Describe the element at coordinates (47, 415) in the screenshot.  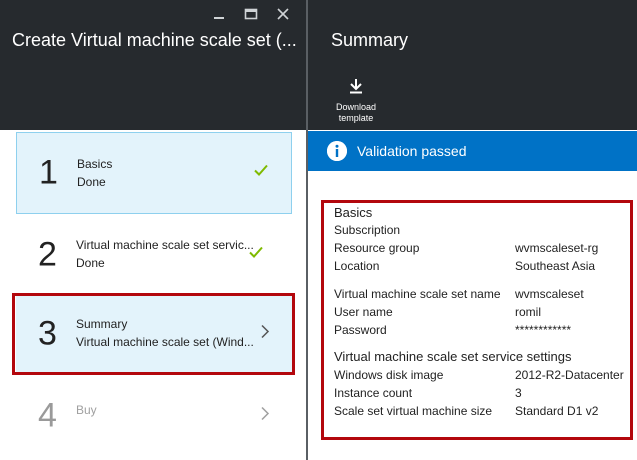
I see `step-number: 4` at that location.